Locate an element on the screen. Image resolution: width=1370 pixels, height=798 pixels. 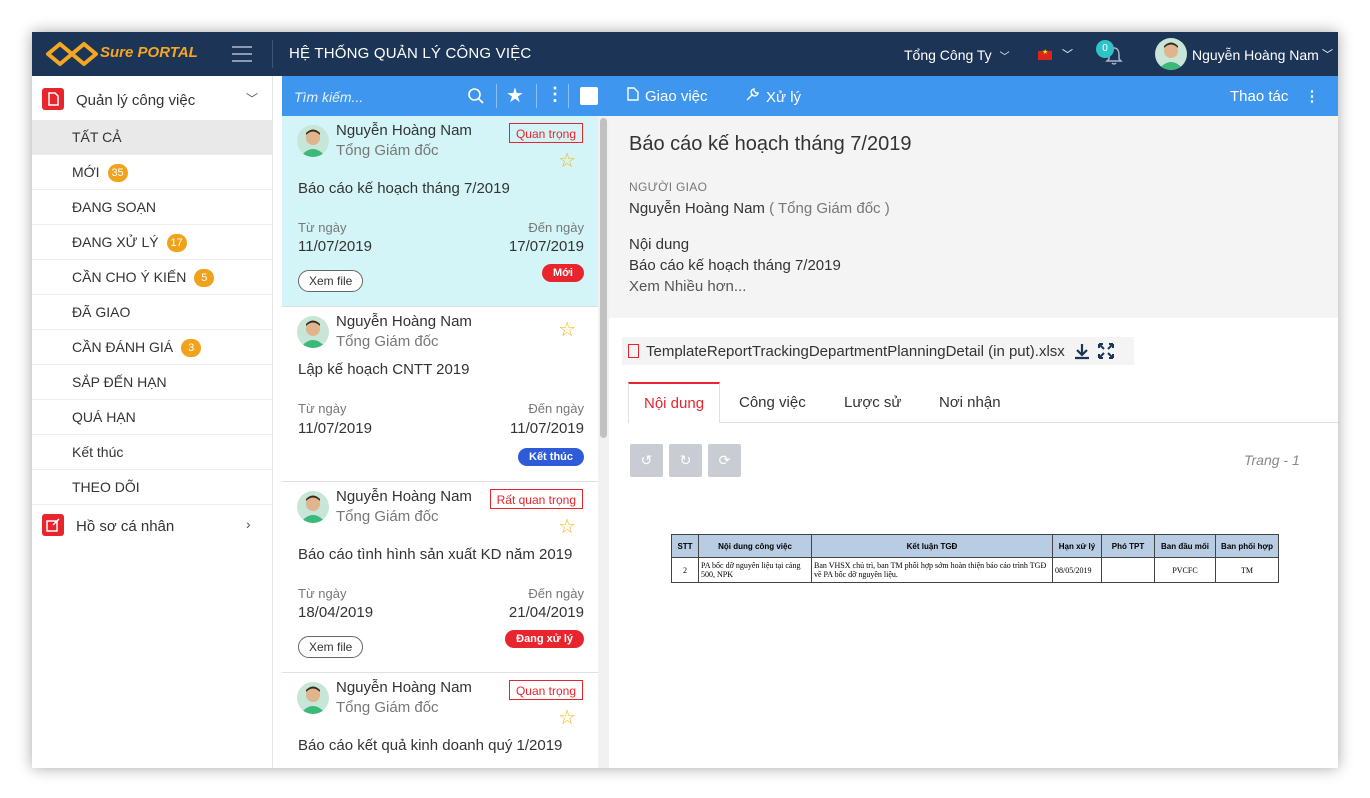
sidebar-item-need-review: CẦN ĐÁNH GIÁ 3 is located at coordinates (152, 347).